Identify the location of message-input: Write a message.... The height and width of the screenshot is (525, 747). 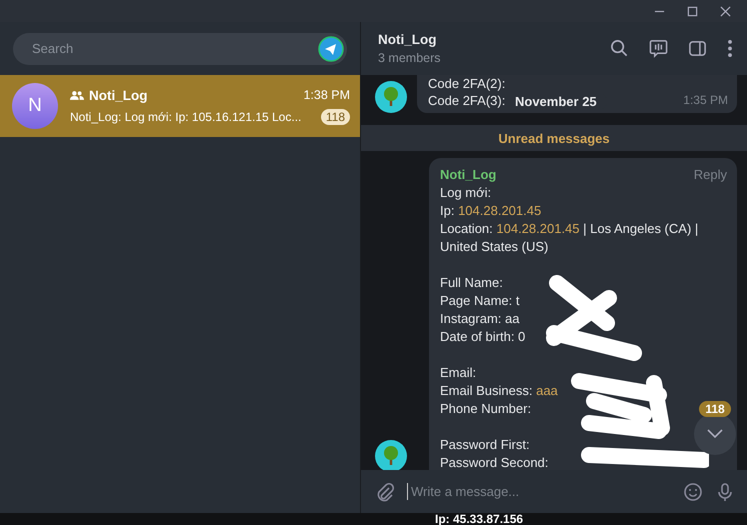
(539, 491).